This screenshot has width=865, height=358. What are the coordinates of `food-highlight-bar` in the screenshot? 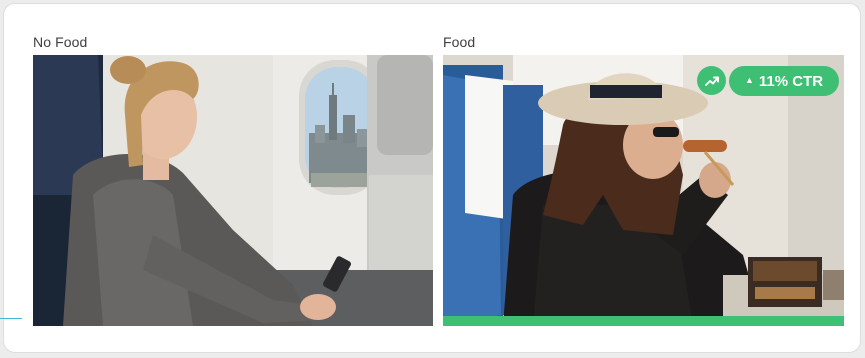 It's located at (643, 321).